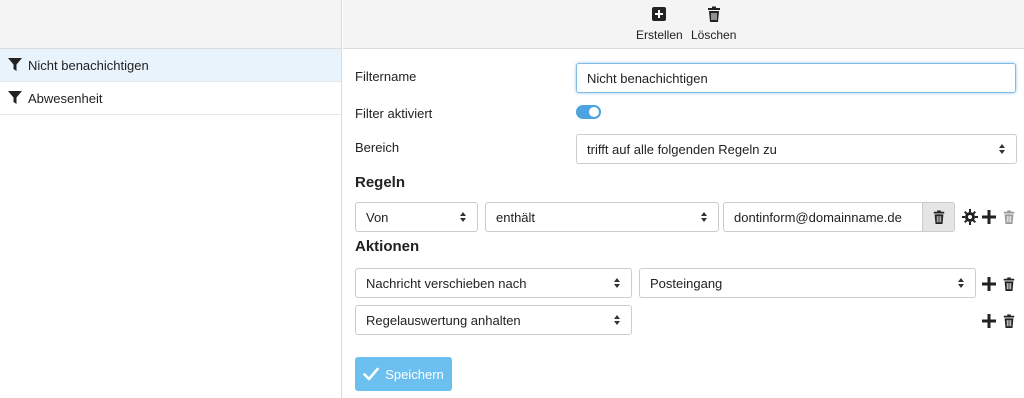  What do you see at coordinates (796, 78) in the screenshot?
I see `filtername-input` at bounding box center [796, 78].